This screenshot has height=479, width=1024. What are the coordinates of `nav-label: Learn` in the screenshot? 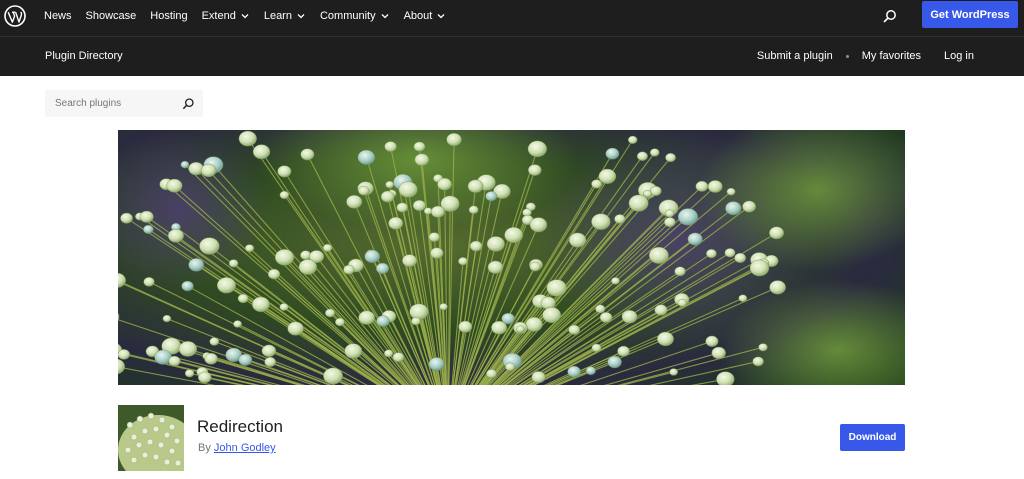 It's located at (277, 16).